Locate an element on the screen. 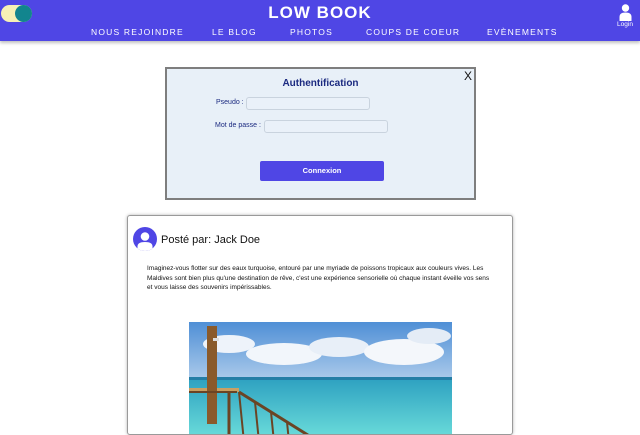  nav-item-photos: PHOTOS is located at coordinates (311, 32).